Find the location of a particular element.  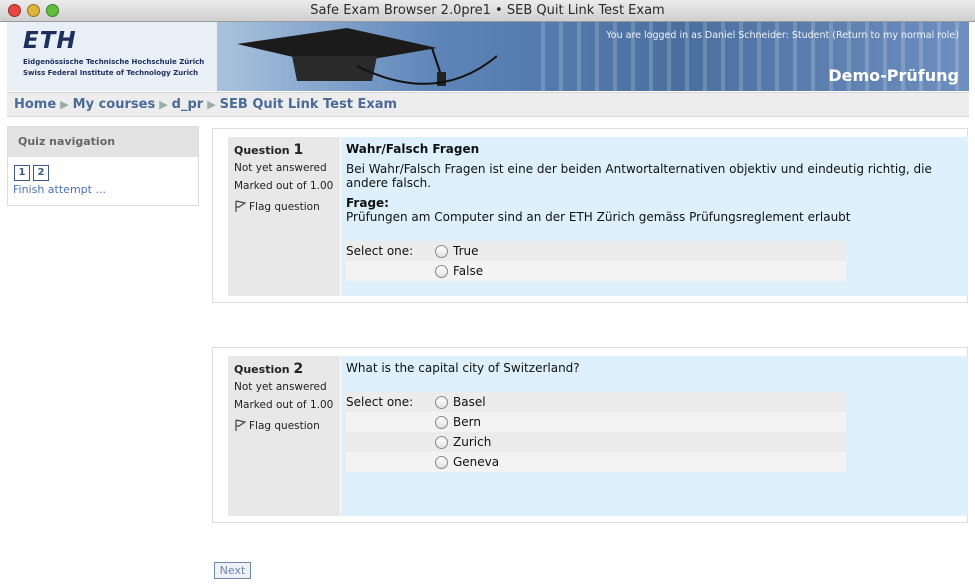

eth-logo-text: ETH is located at coordinates (50, 41).